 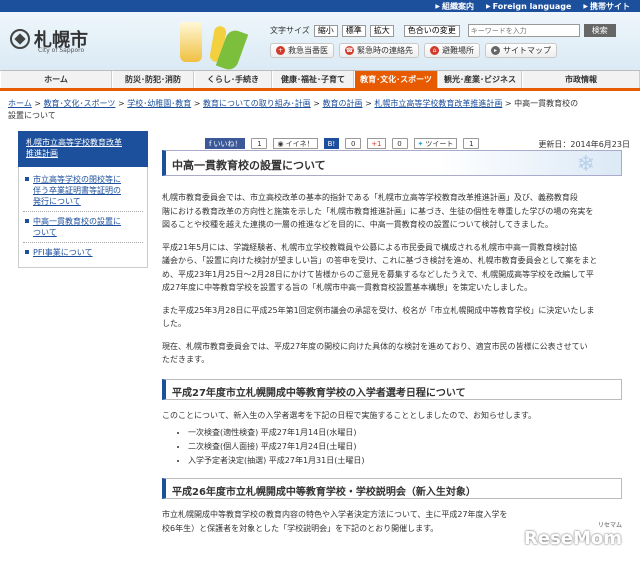 I want to click on schedule-item: 一次検査(適性検査) 平成27年1月14日(水曜日), so click(x=405, y=433).